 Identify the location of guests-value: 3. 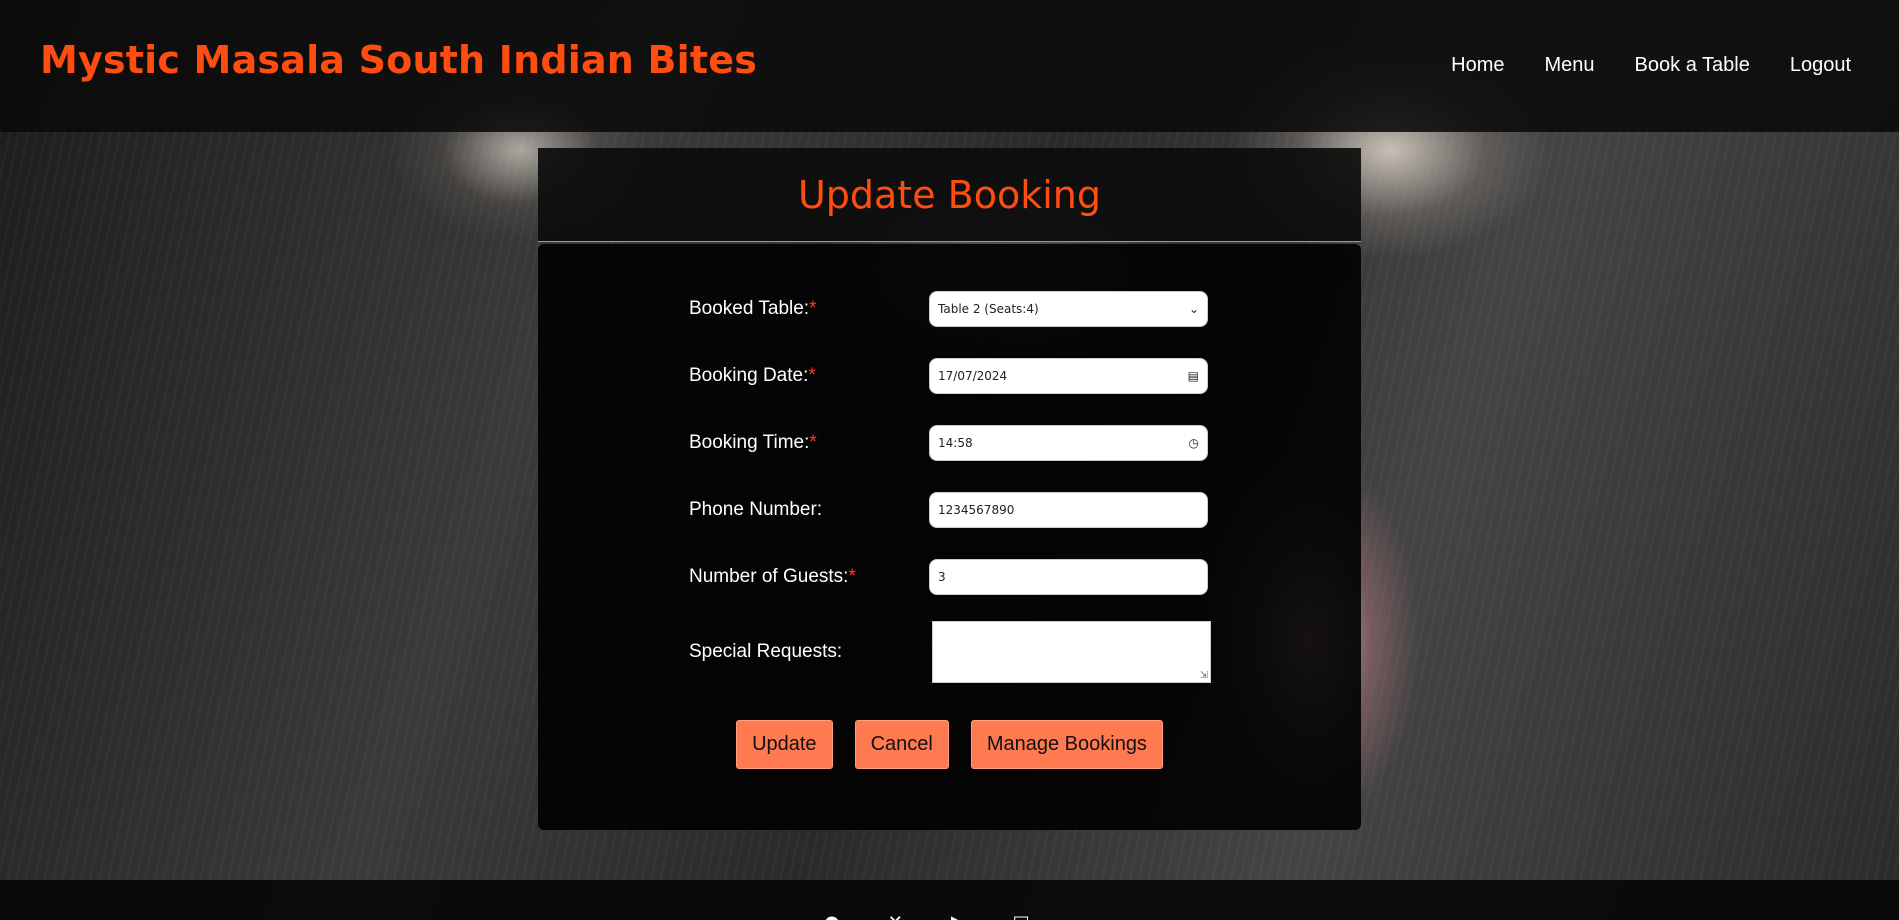
(942, 577).